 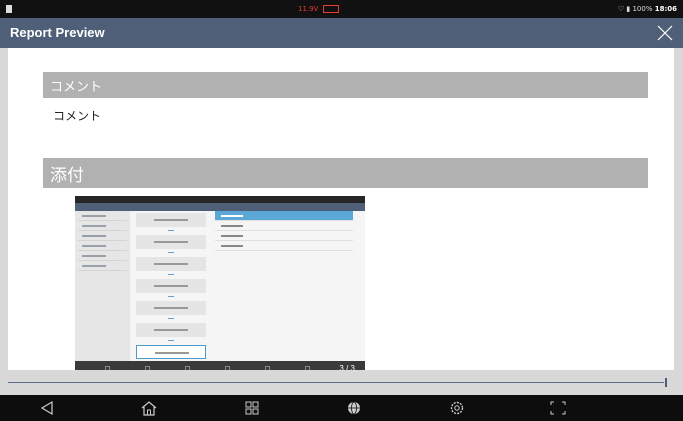 What do you see at coordinates (341, 9) in the screenshot?
I see `status-bar: 11.9V ♡ ▮ 100% 18:06` at bounding box center [341, 9].